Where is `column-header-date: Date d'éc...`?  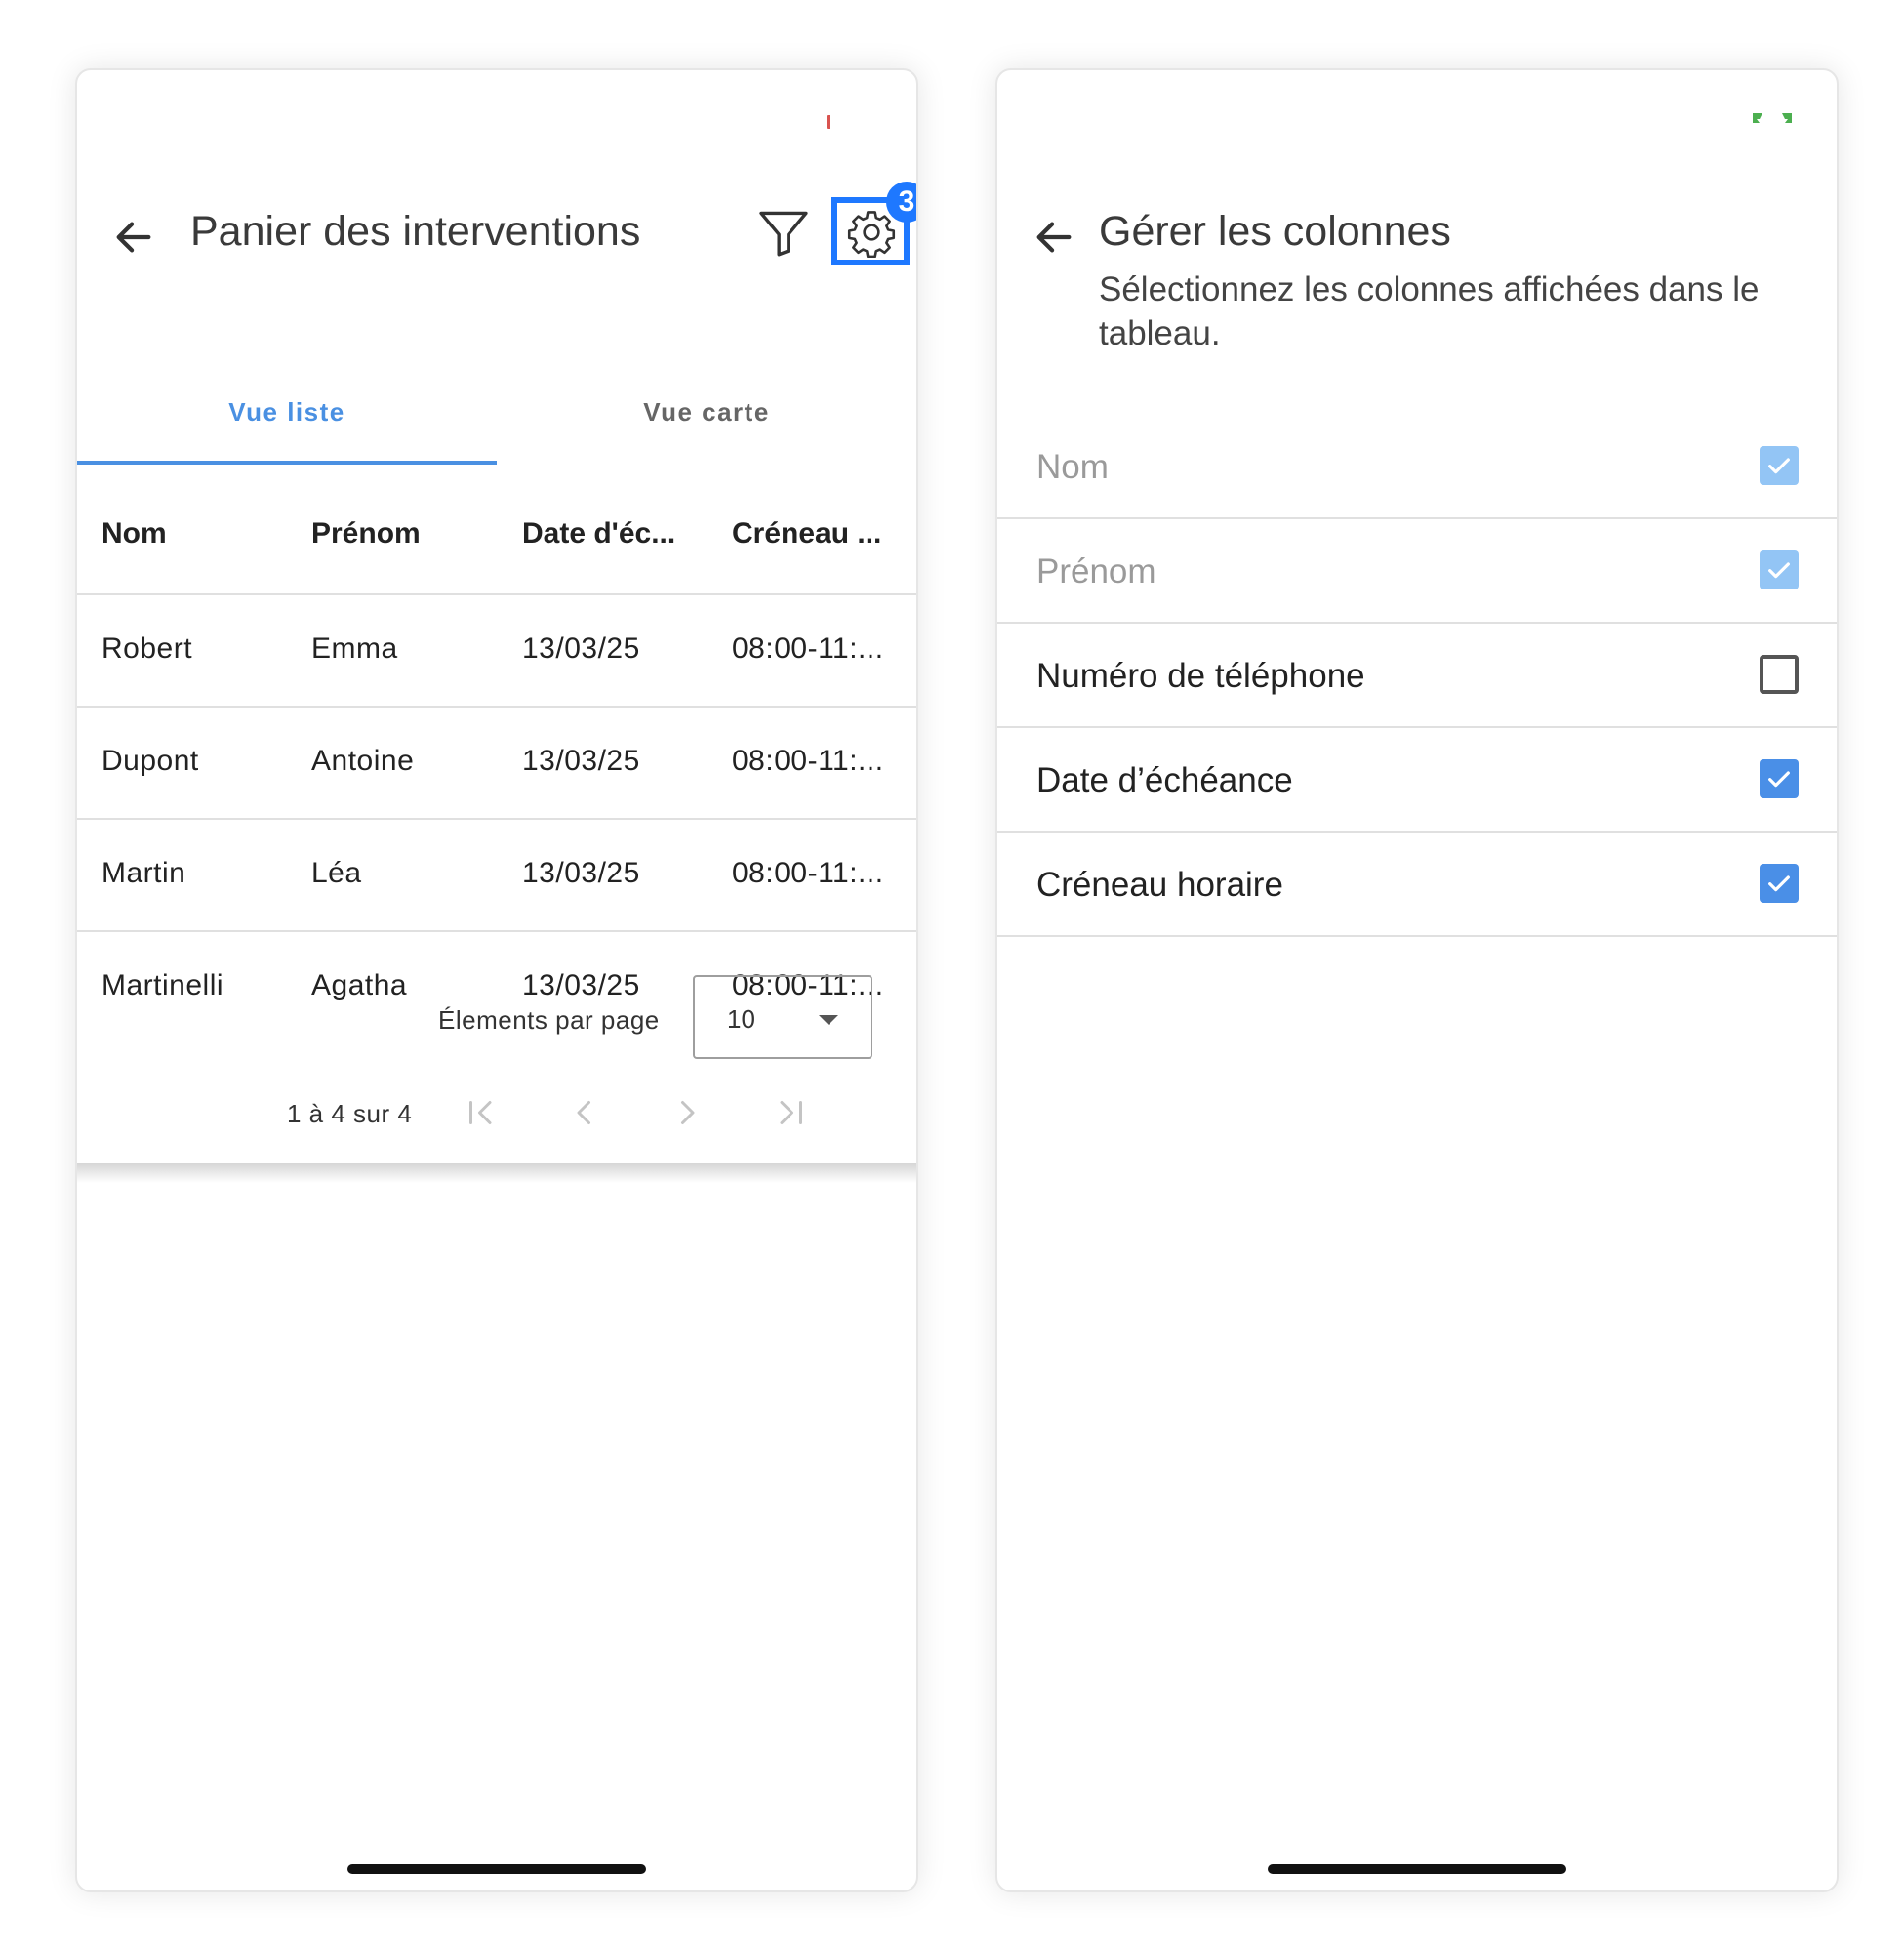
column-header-date: Date d'éc... is located at coordinates (598, 533).